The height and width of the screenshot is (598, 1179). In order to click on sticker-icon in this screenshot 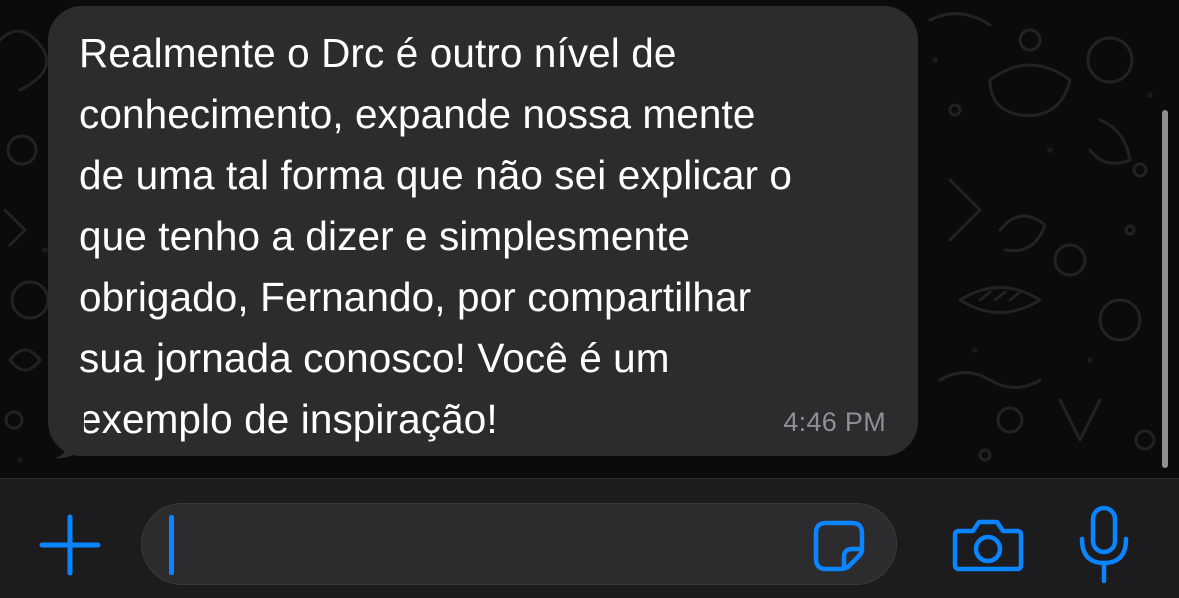, I will do `click(839, 546)`.